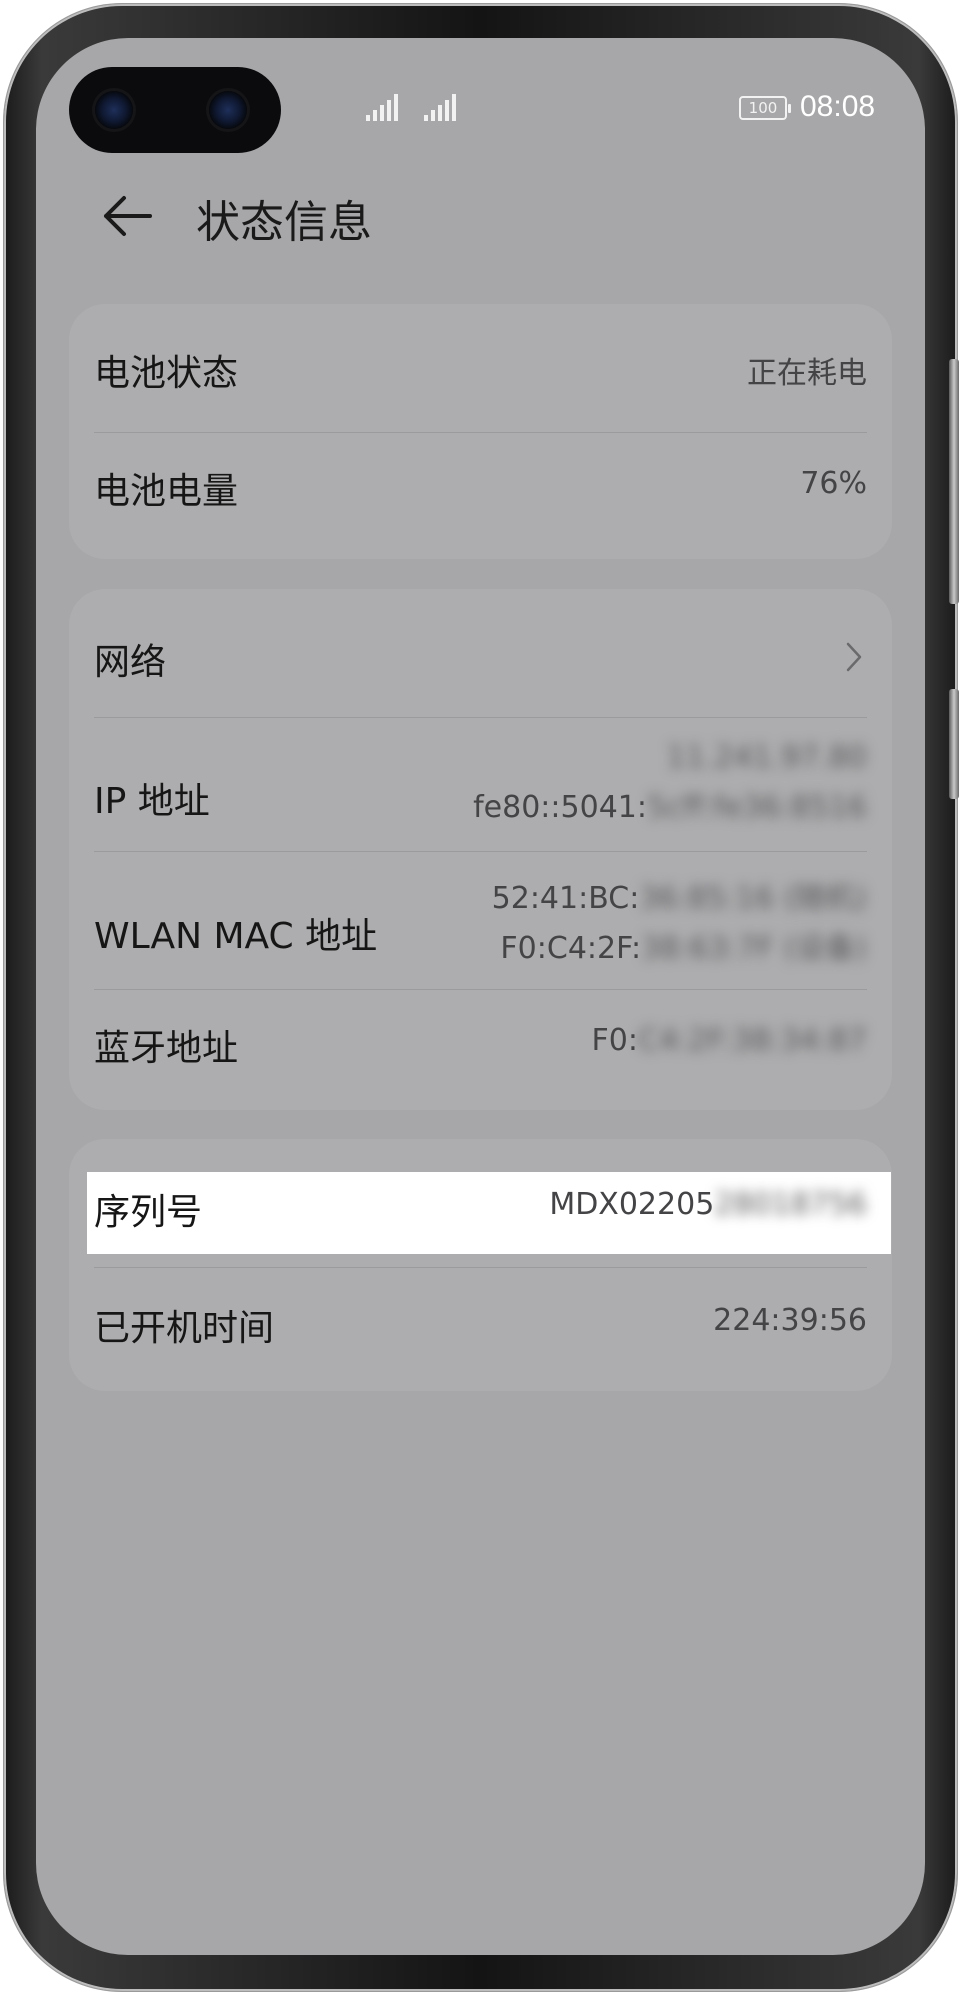  I want to click on ip-v4-blurred: 11.241.97.80, so click(766, 757).